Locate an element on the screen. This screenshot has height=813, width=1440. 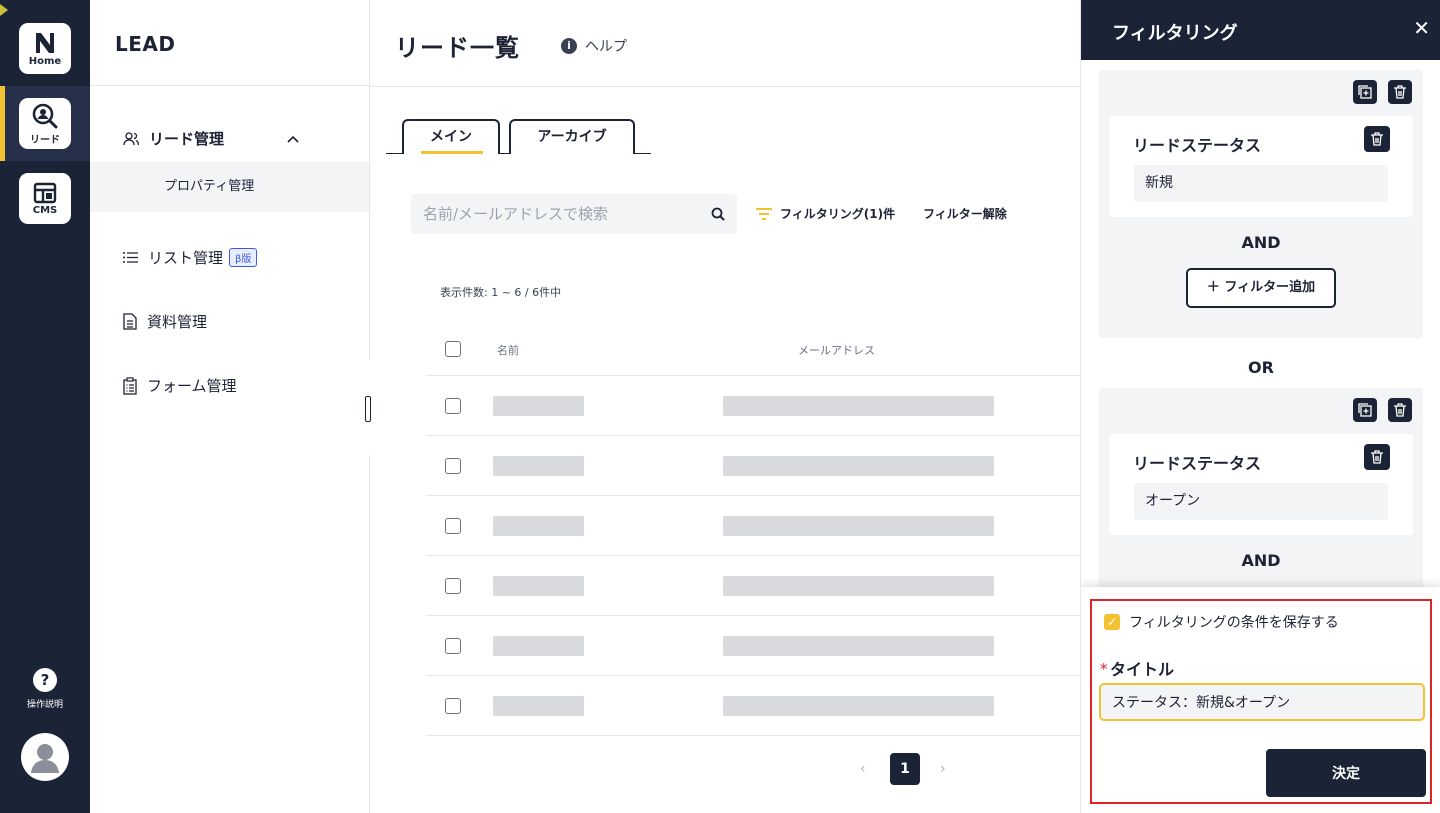
nav-item-form-management-label: フォーム管理 is located at coordinates (192, 386).